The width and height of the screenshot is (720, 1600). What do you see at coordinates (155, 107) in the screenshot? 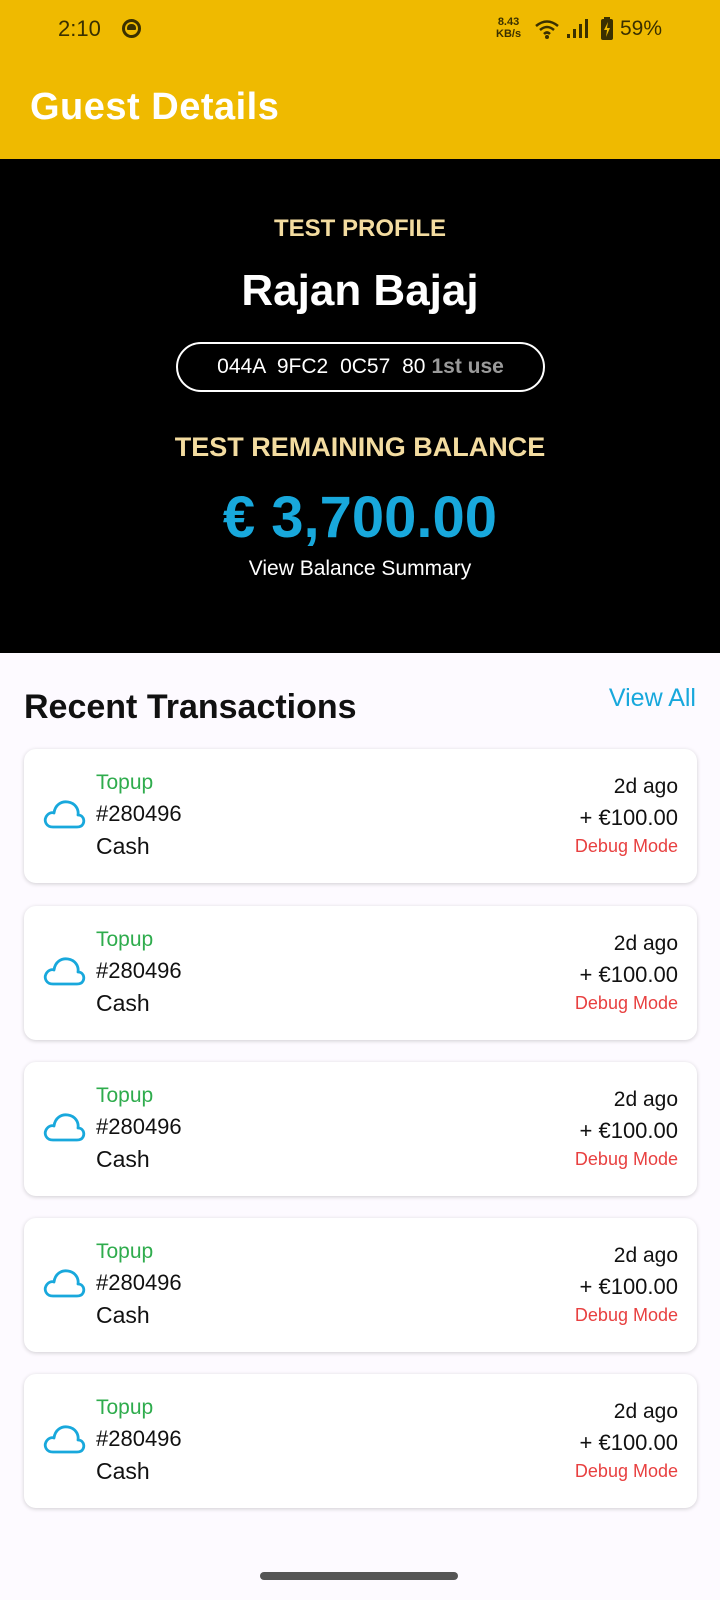
I see `page-title: Guest Details` at bounding box center [155, 107].